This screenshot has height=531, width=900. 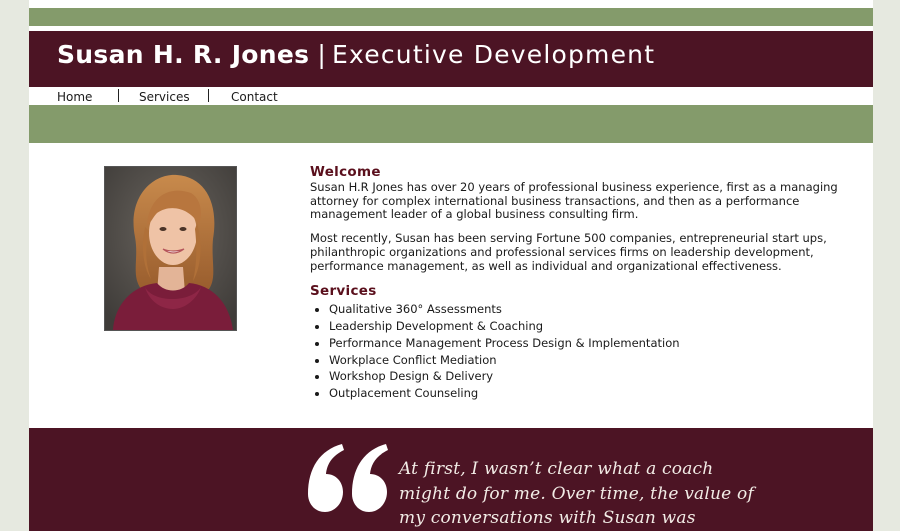 What do you see at coordinates (451, 17) in the screenshot?
I see `top-accent-band` at bounding box center [451, 17].